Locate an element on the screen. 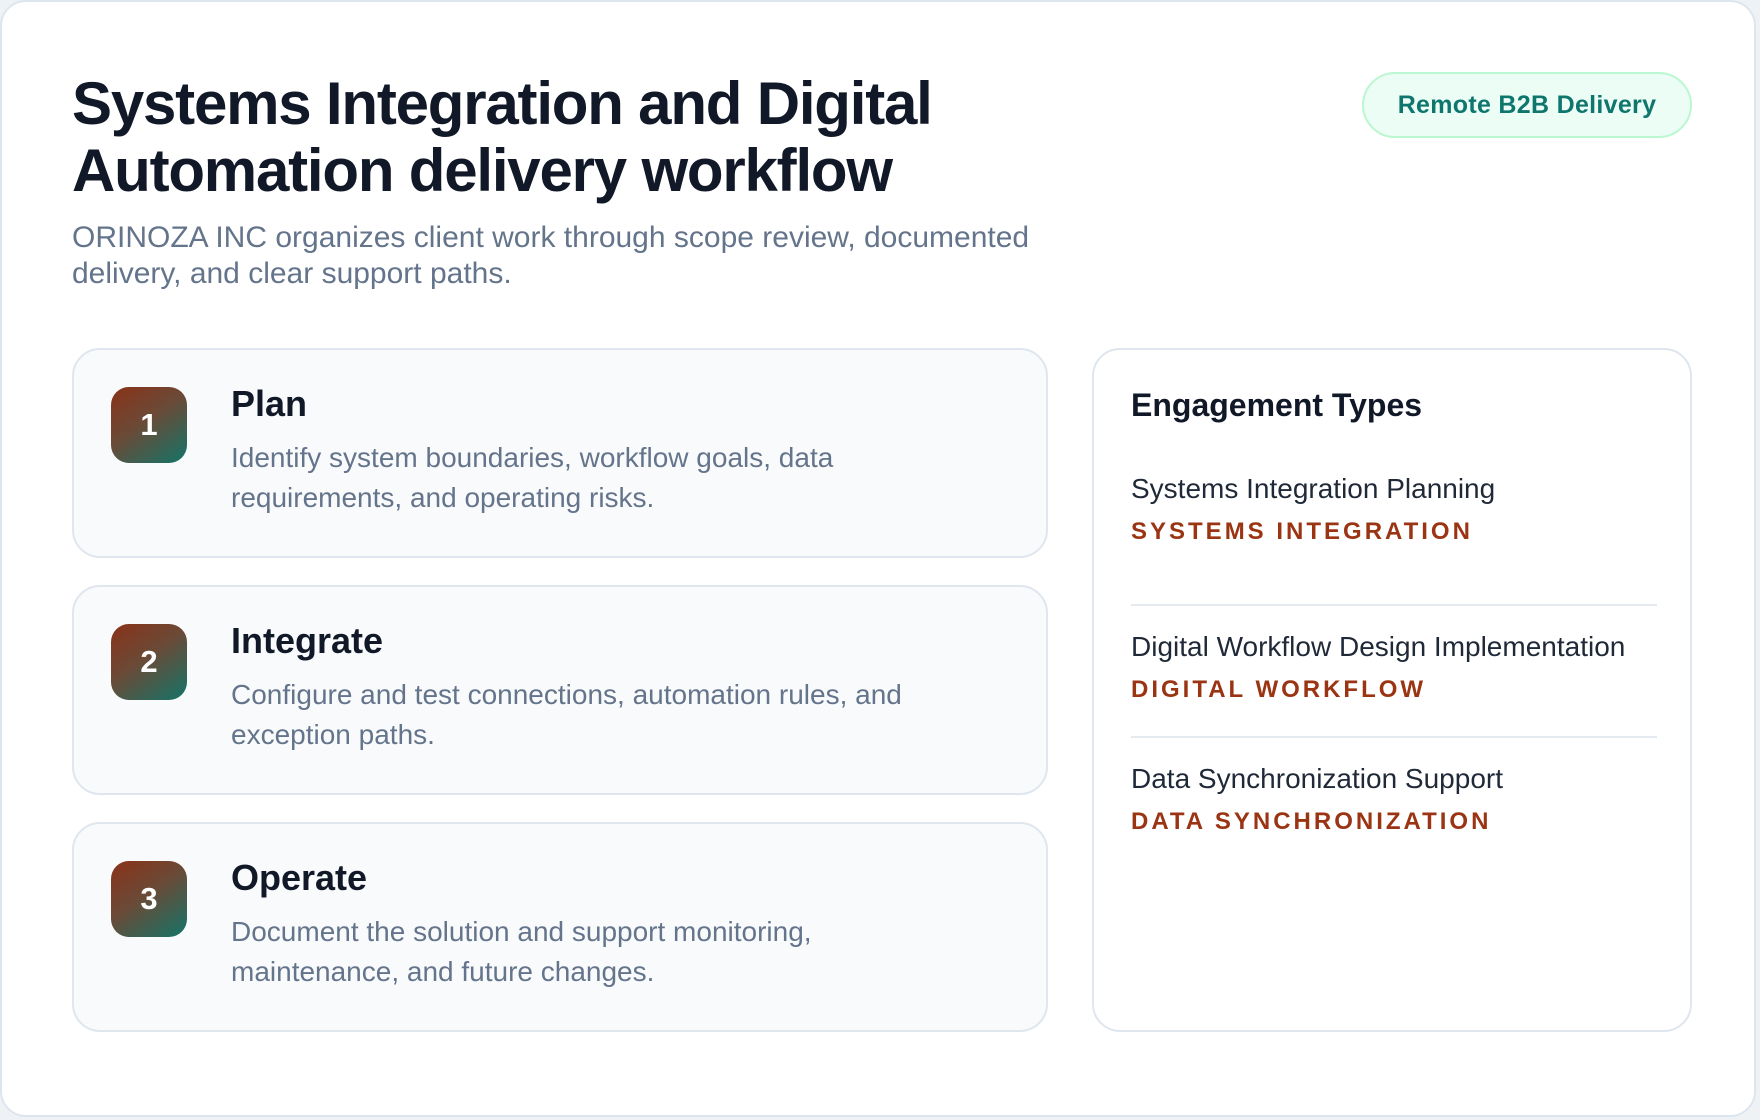 The height and width of the screenshot is (1120, 1760). engagement-category: SYSTEMS INTEGRATION is located at coordinates (1302, 531).